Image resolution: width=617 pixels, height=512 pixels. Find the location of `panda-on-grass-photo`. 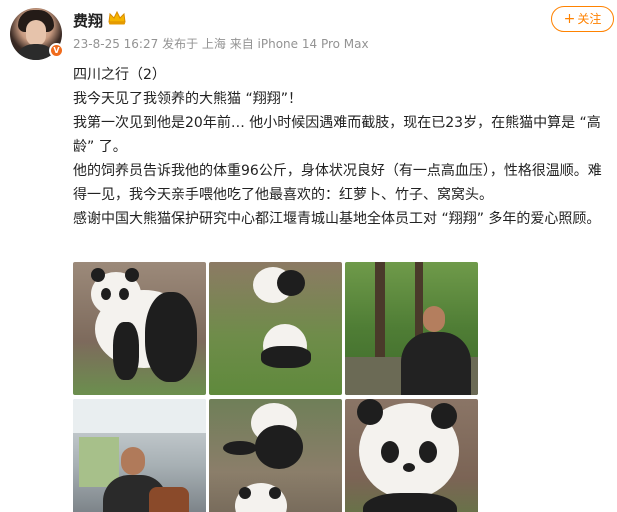

panda-on-grass-photo is located at coordinates (275, 328).